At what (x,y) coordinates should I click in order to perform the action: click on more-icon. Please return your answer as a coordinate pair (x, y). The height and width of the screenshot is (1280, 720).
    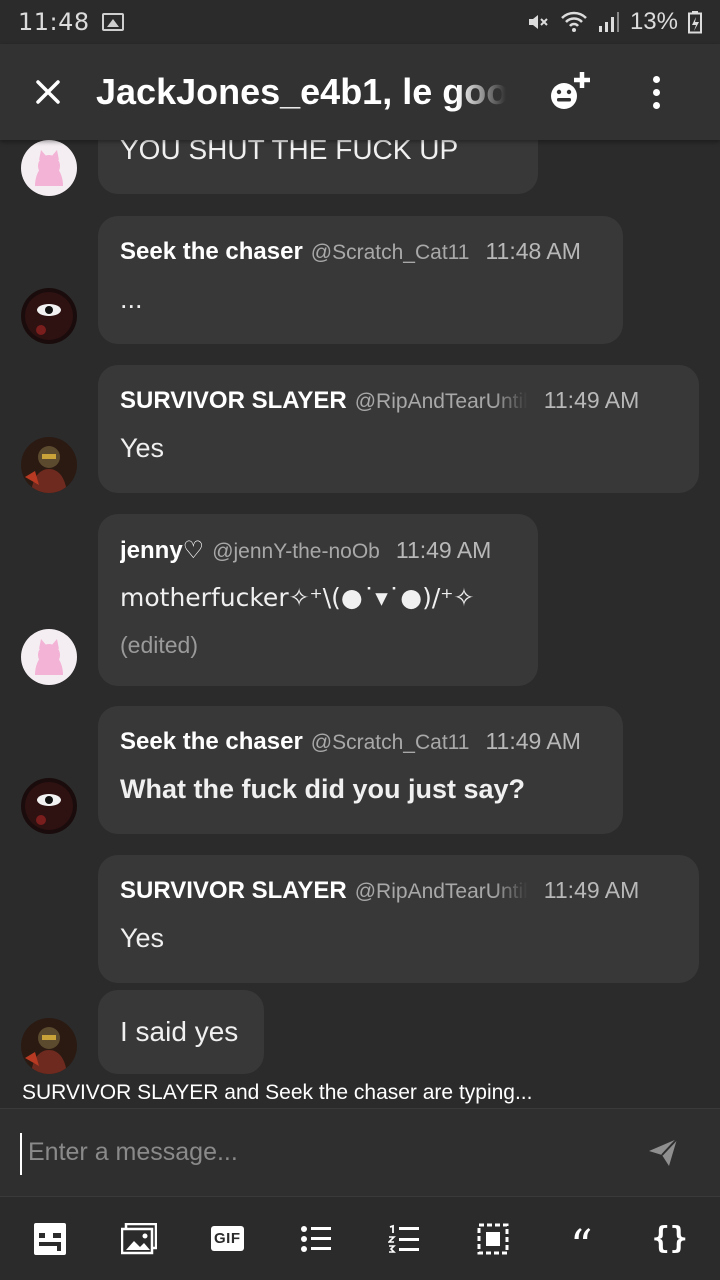
    Looking at the image, I should click on (656, 79).